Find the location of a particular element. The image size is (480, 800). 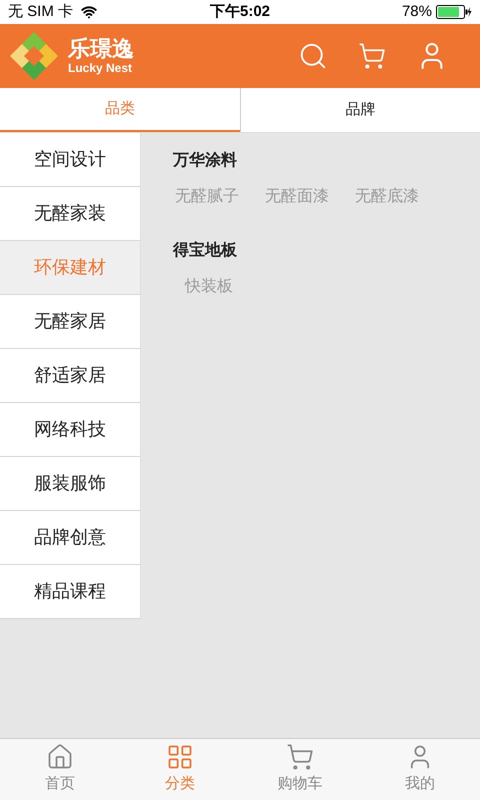

subcategory-link: 无醛底漆 is located at coordinates (387, 197).